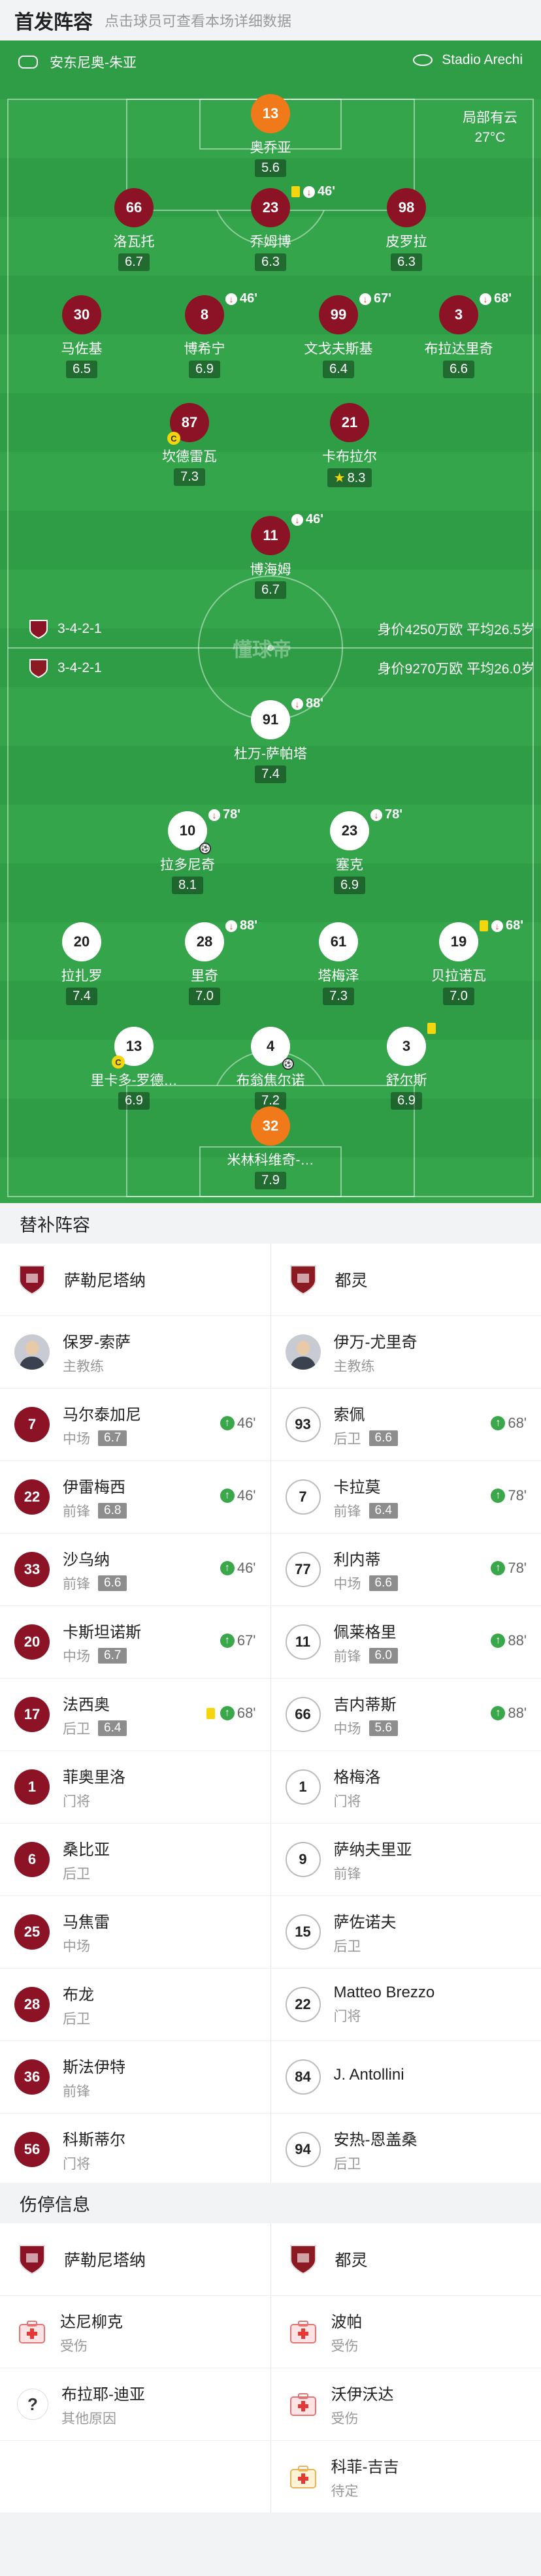  I want to click on sub-player-cell: 7 马尔泰加尼 中场 6.7 ↑ 46', so click(136, 1424).